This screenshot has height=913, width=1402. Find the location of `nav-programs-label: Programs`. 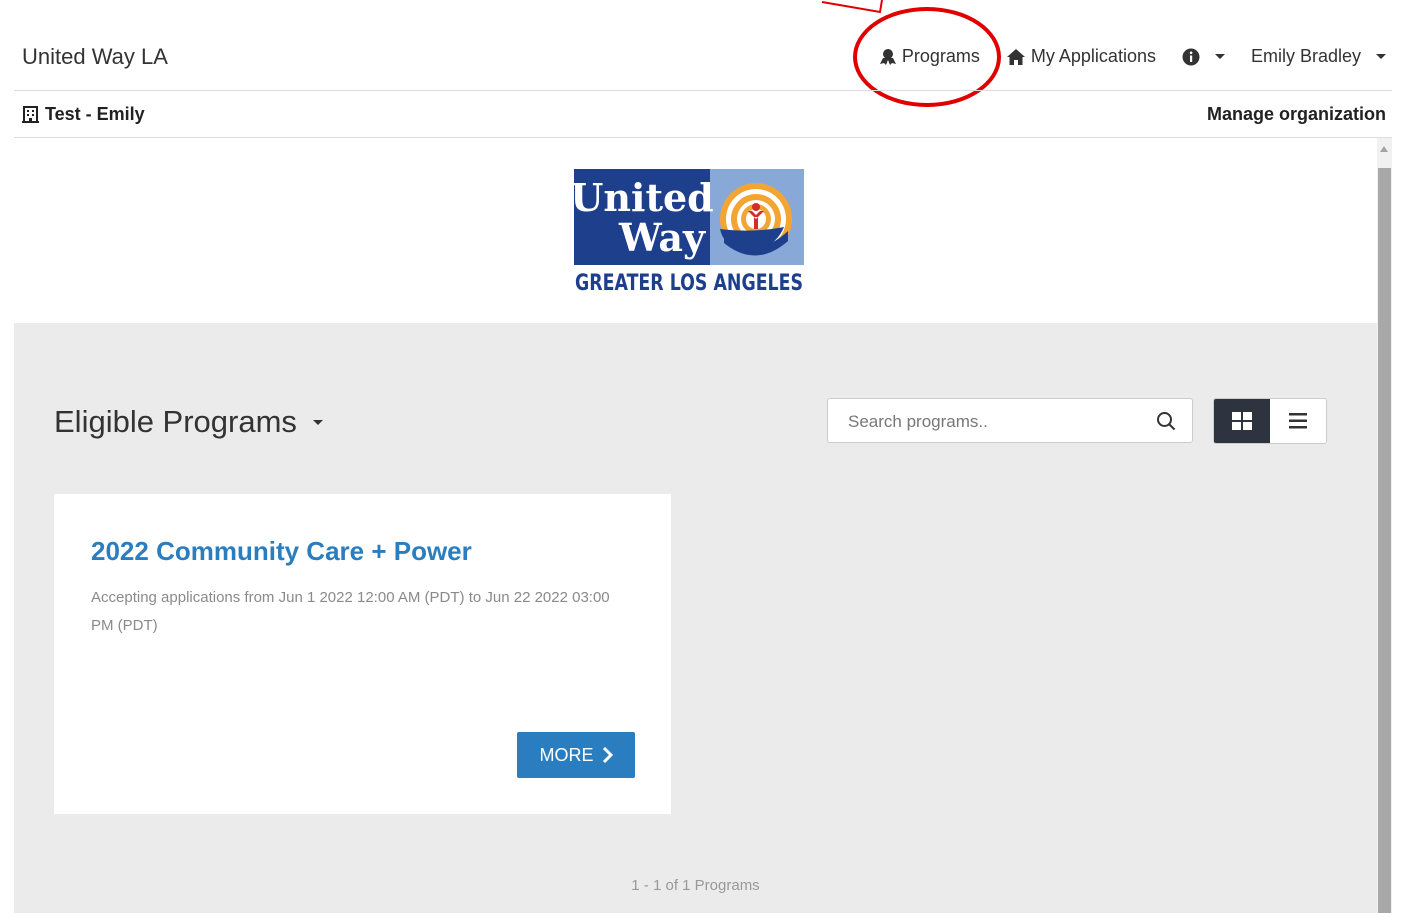

nav-programs-label: Programs is located at coordinates (940, 56).